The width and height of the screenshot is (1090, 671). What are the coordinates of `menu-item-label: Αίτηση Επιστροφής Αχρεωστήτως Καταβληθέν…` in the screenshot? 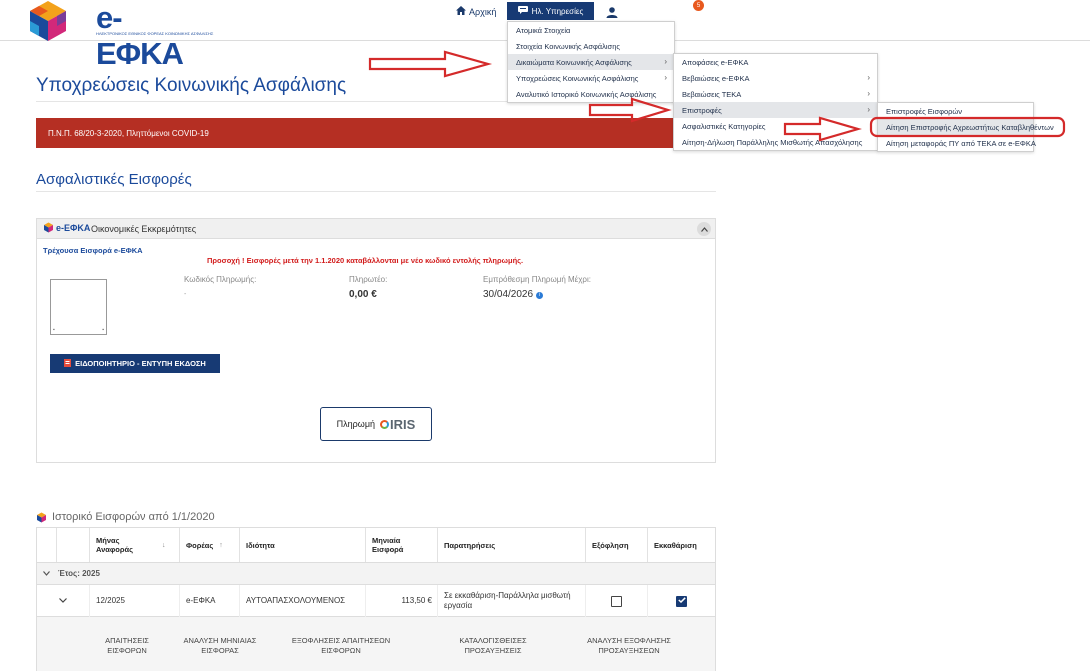 It's located at (970, 127).